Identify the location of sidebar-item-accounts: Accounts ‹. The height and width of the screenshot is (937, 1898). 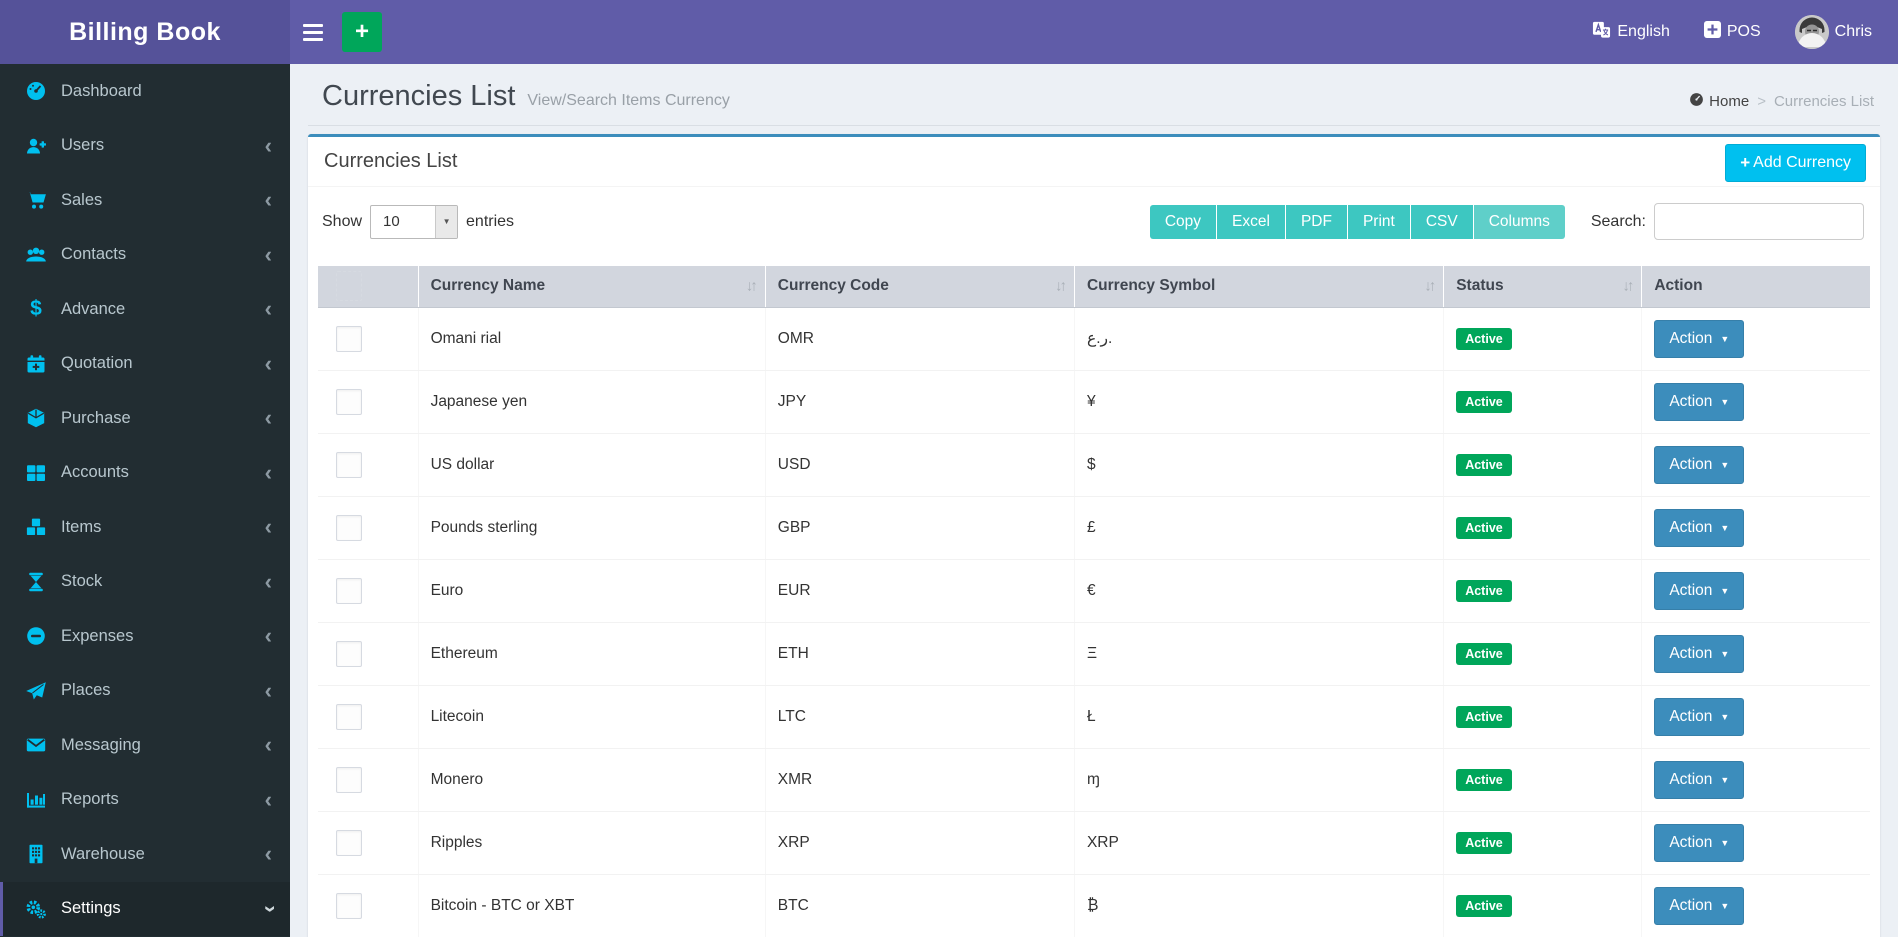
(145, 473).